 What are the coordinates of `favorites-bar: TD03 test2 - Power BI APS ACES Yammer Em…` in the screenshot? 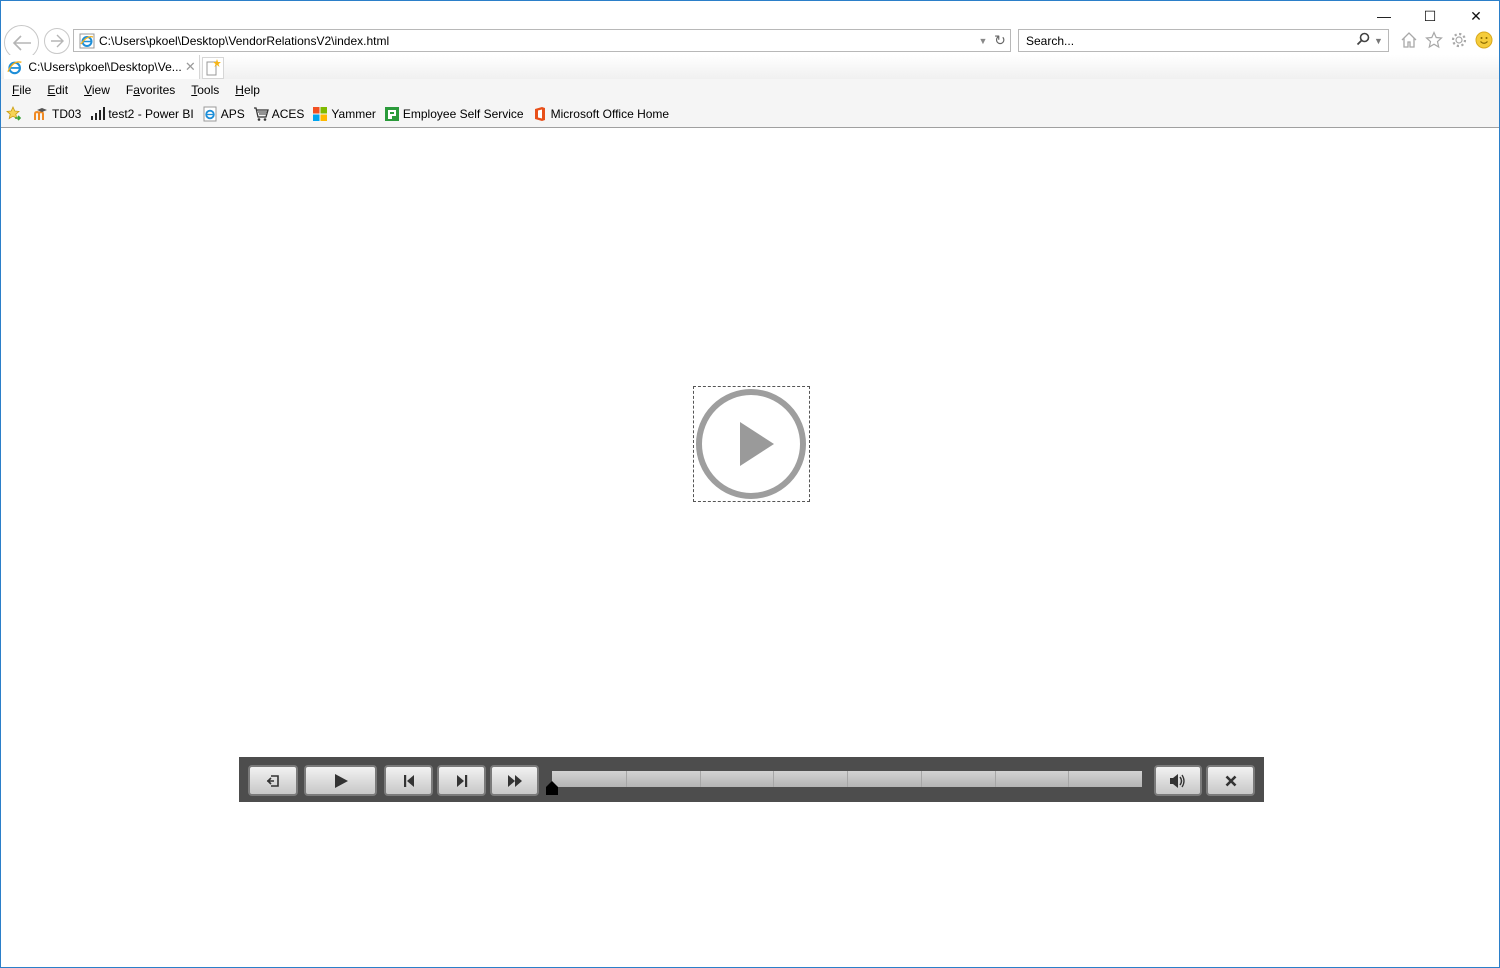 It's located at (750, 114).